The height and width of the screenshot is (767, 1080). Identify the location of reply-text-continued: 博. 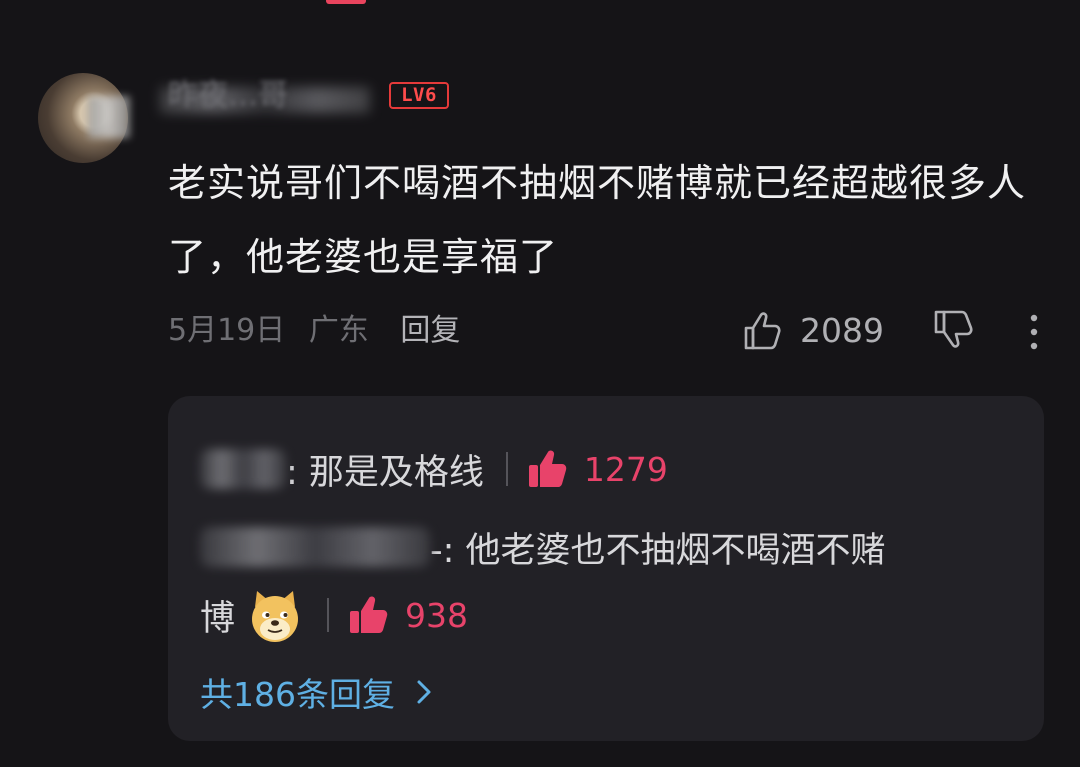
(218, 618).